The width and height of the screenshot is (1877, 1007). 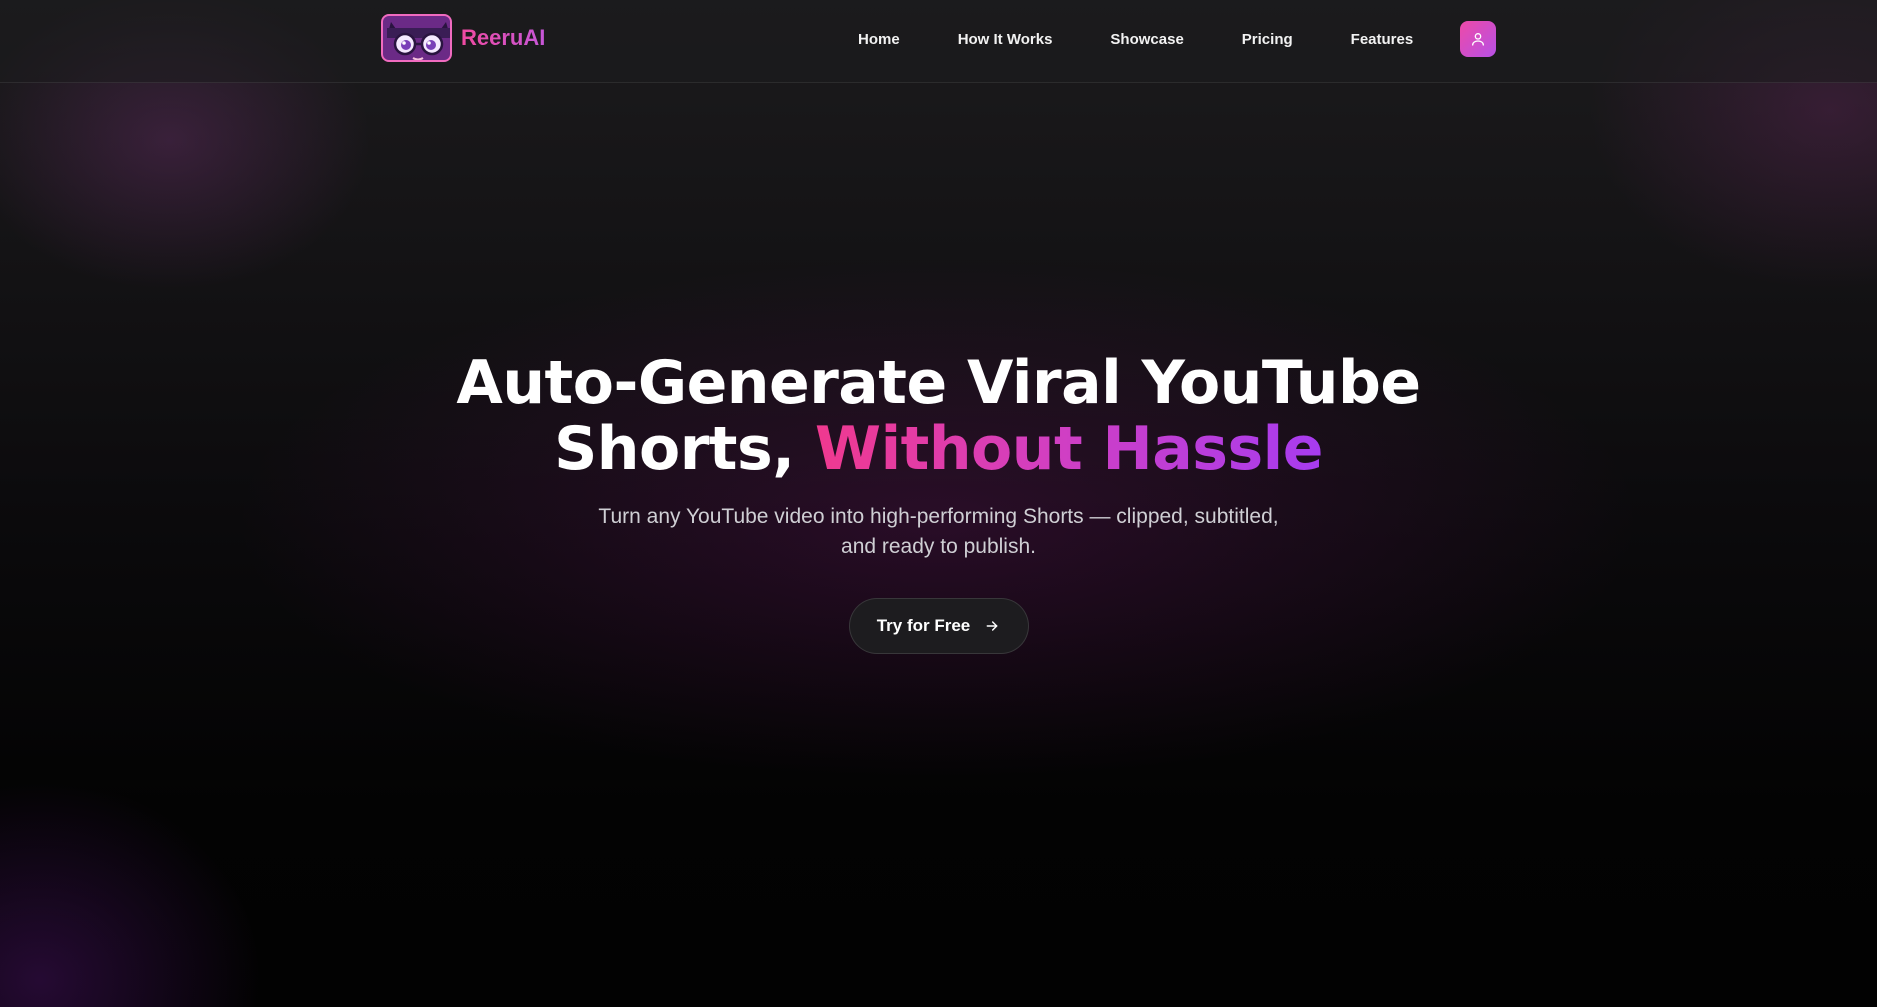 What do you see at coordinates (1382, 39) in the screenshot?
I see `nav-link-features: Features` at bounding box center [1382, 39].